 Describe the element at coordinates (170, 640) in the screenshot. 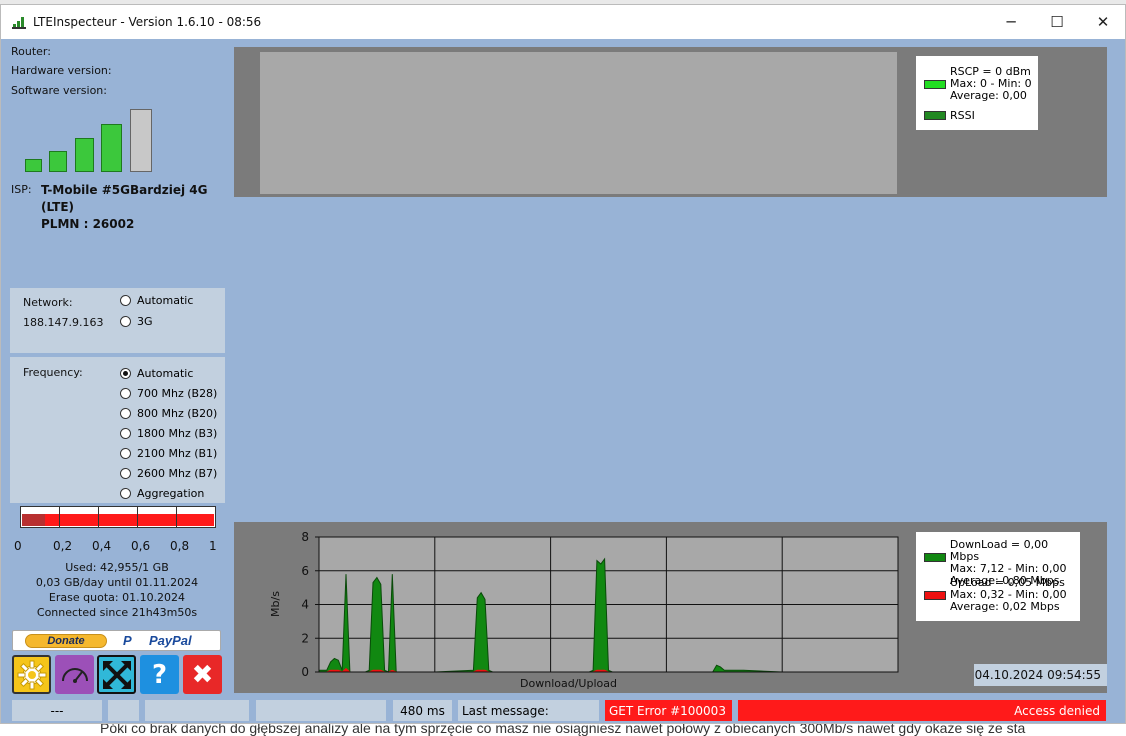

I see `paypal-logo: PayPal` at that location.